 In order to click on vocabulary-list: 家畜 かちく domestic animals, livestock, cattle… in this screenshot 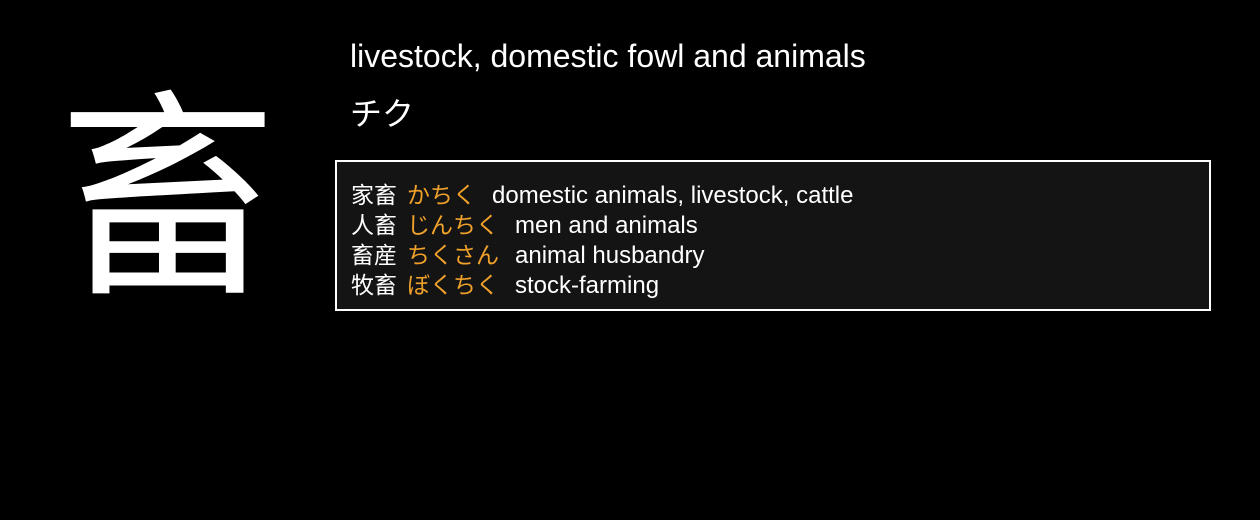, I will do `click(602, 240)`.